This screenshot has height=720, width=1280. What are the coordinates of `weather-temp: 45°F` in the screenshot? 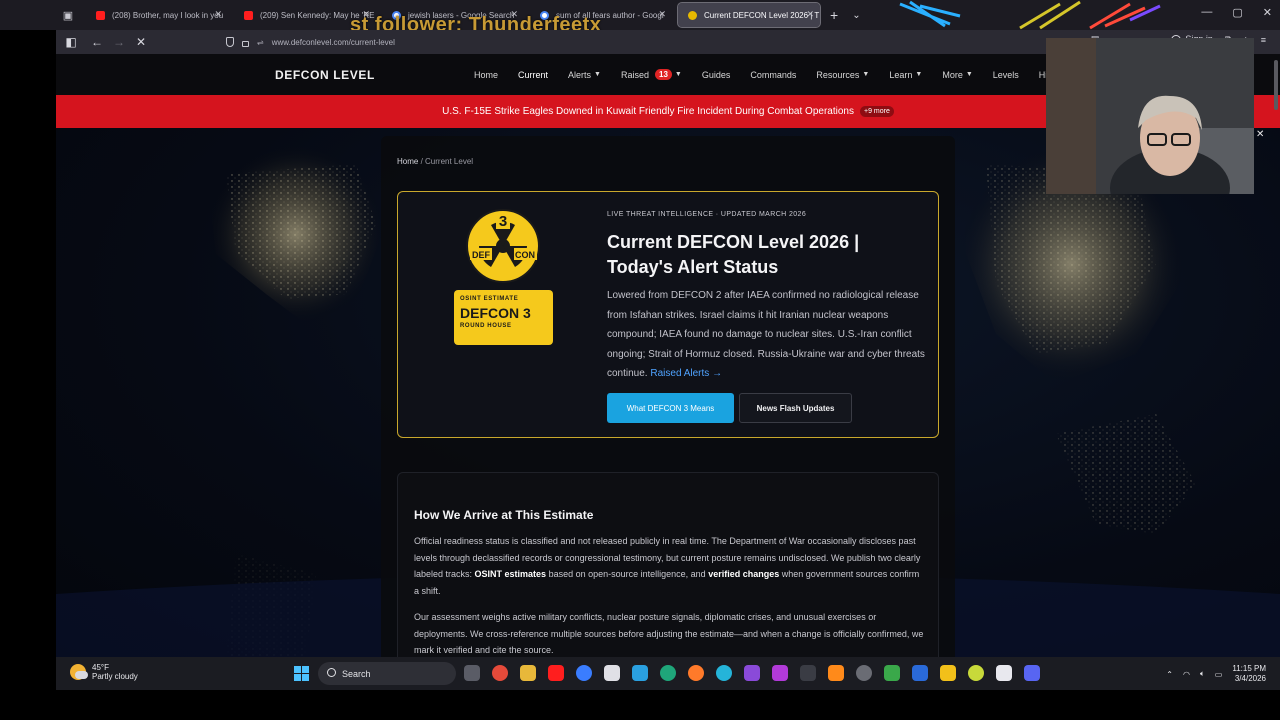 It's located at (100, 667).